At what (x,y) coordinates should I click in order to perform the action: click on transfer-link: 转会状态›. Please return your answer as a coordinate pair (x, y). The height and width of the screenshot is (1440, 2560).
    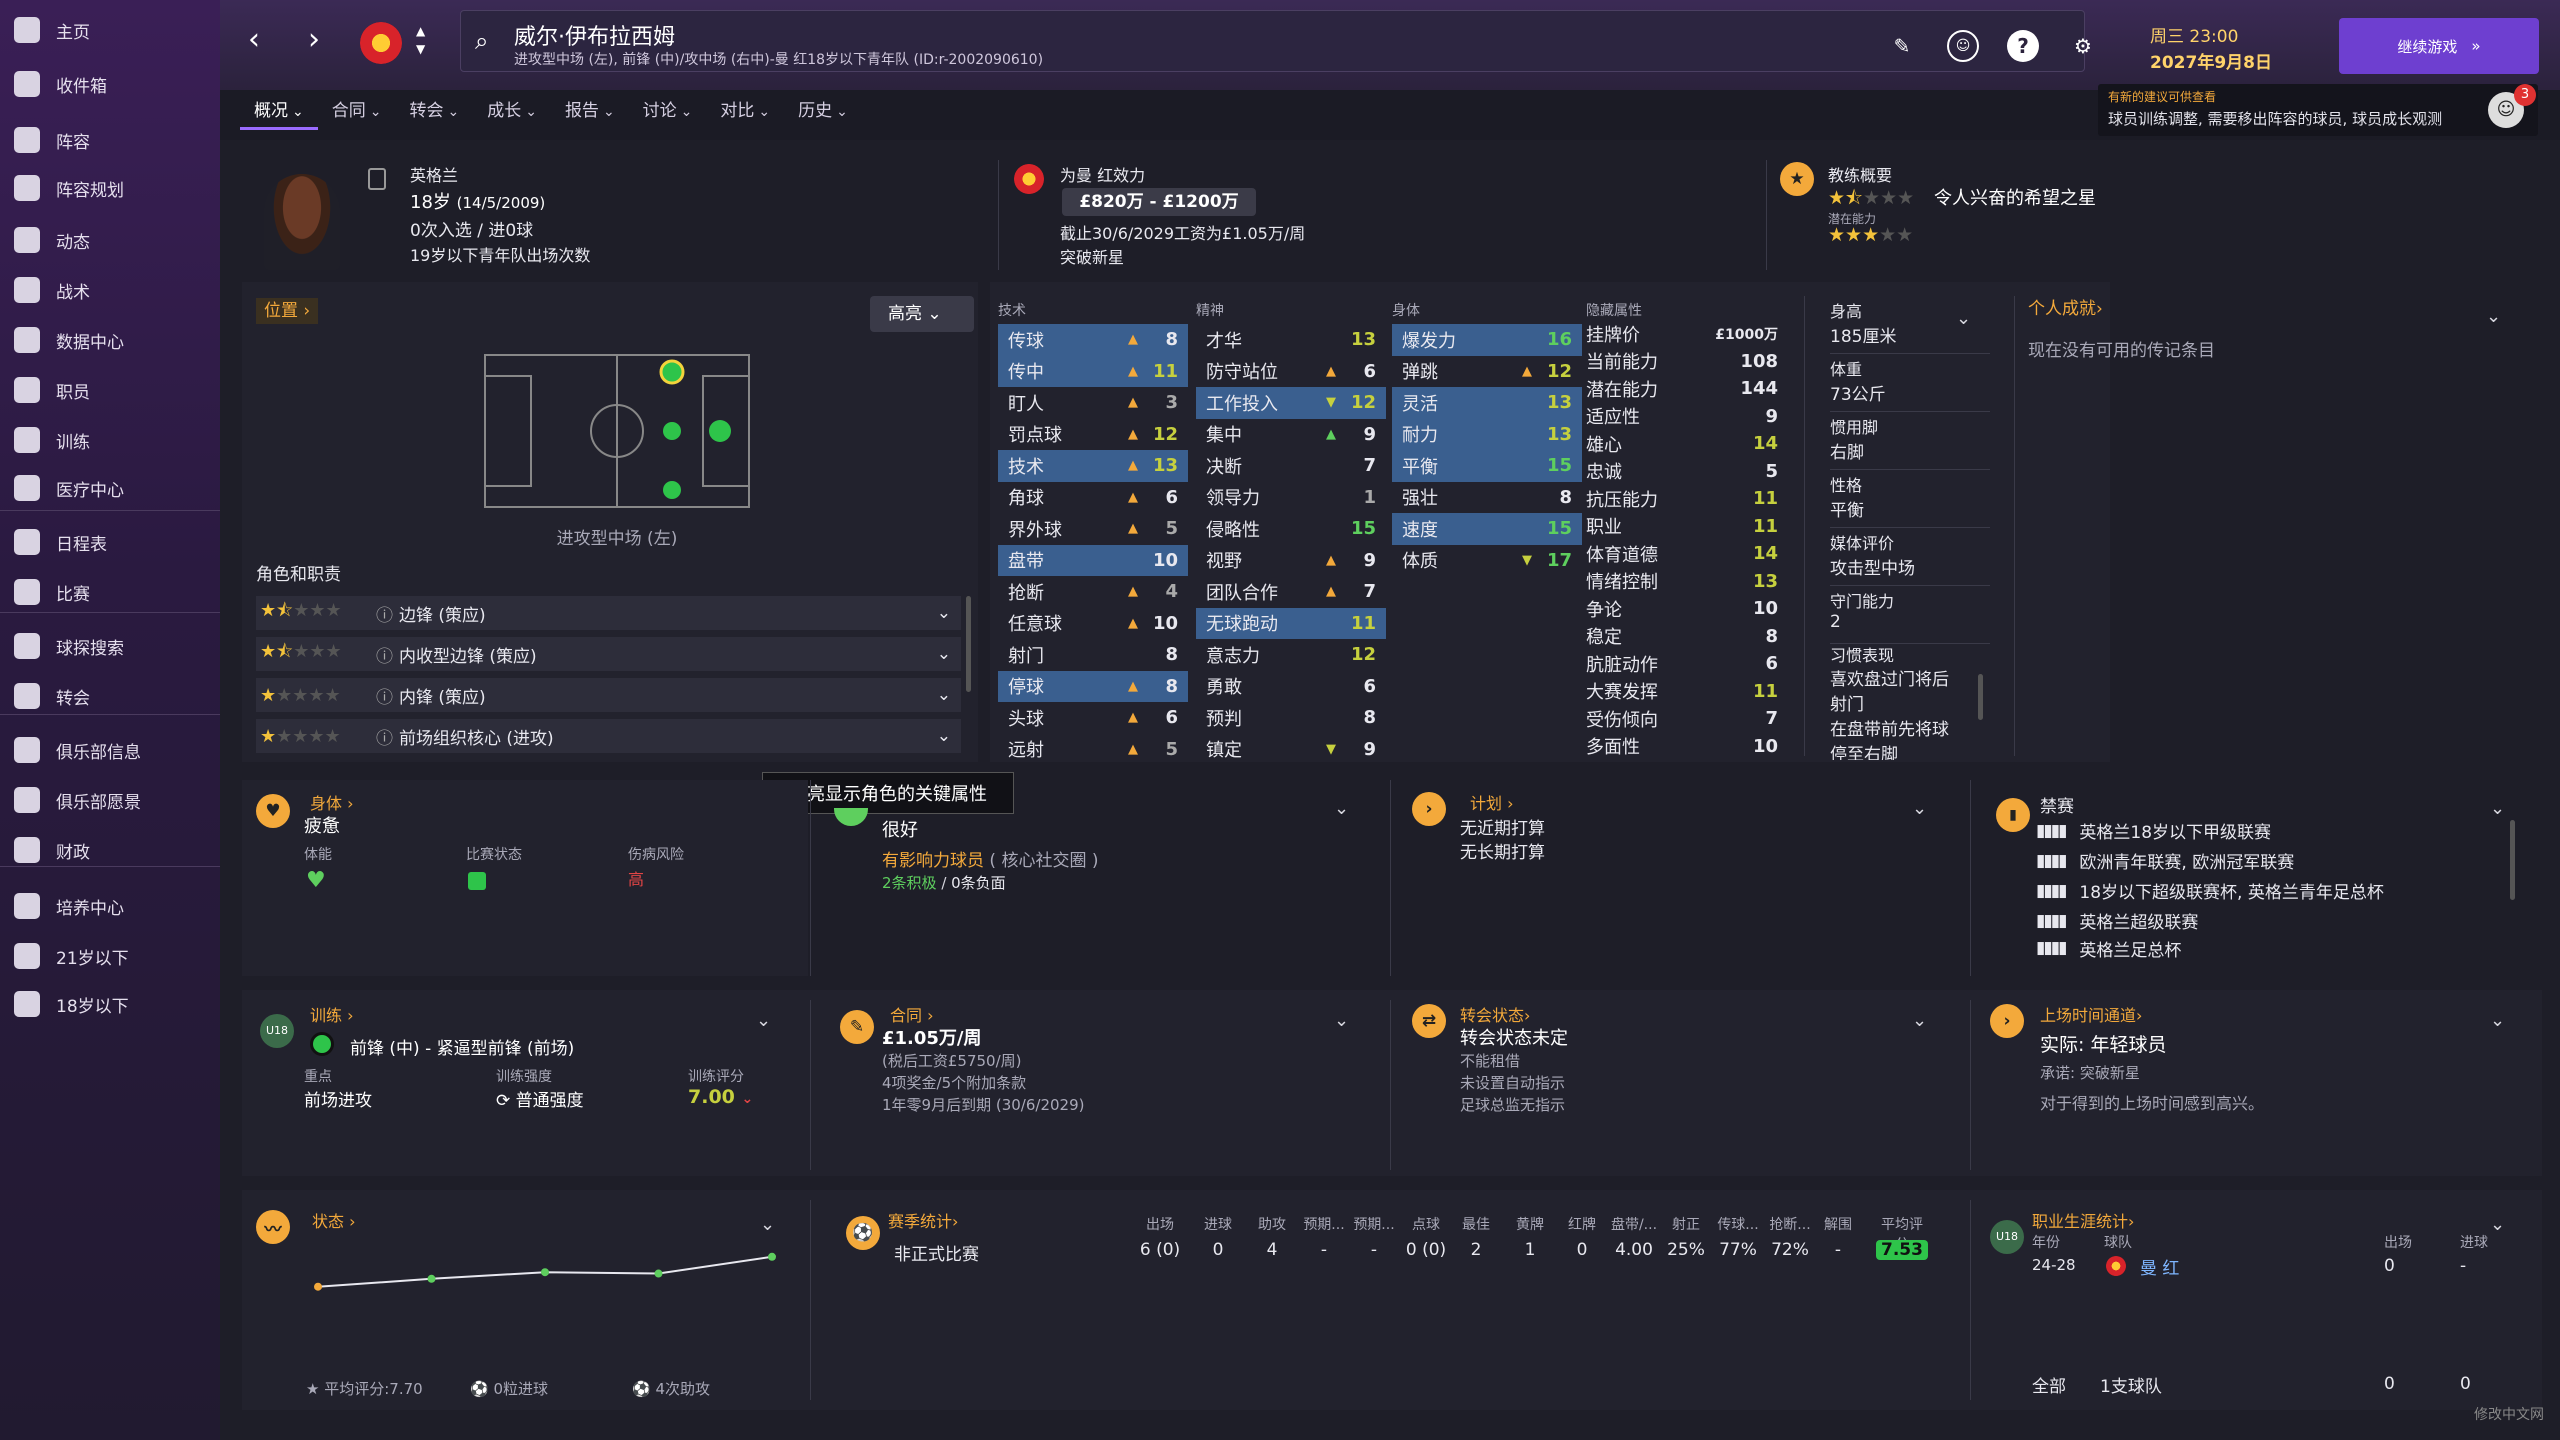
    Looking at the image, I should click on (1495, 1014).